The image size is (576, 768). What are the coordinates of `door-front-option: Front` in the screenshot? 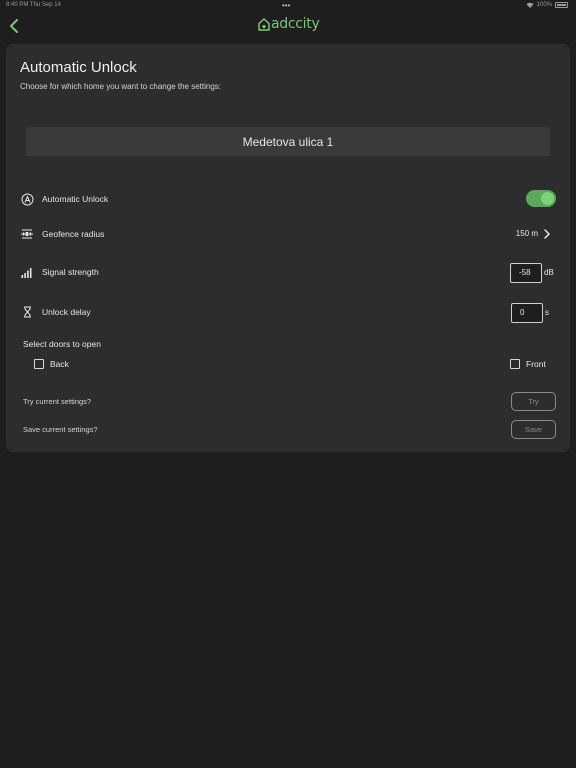 It's located at (528, 364).